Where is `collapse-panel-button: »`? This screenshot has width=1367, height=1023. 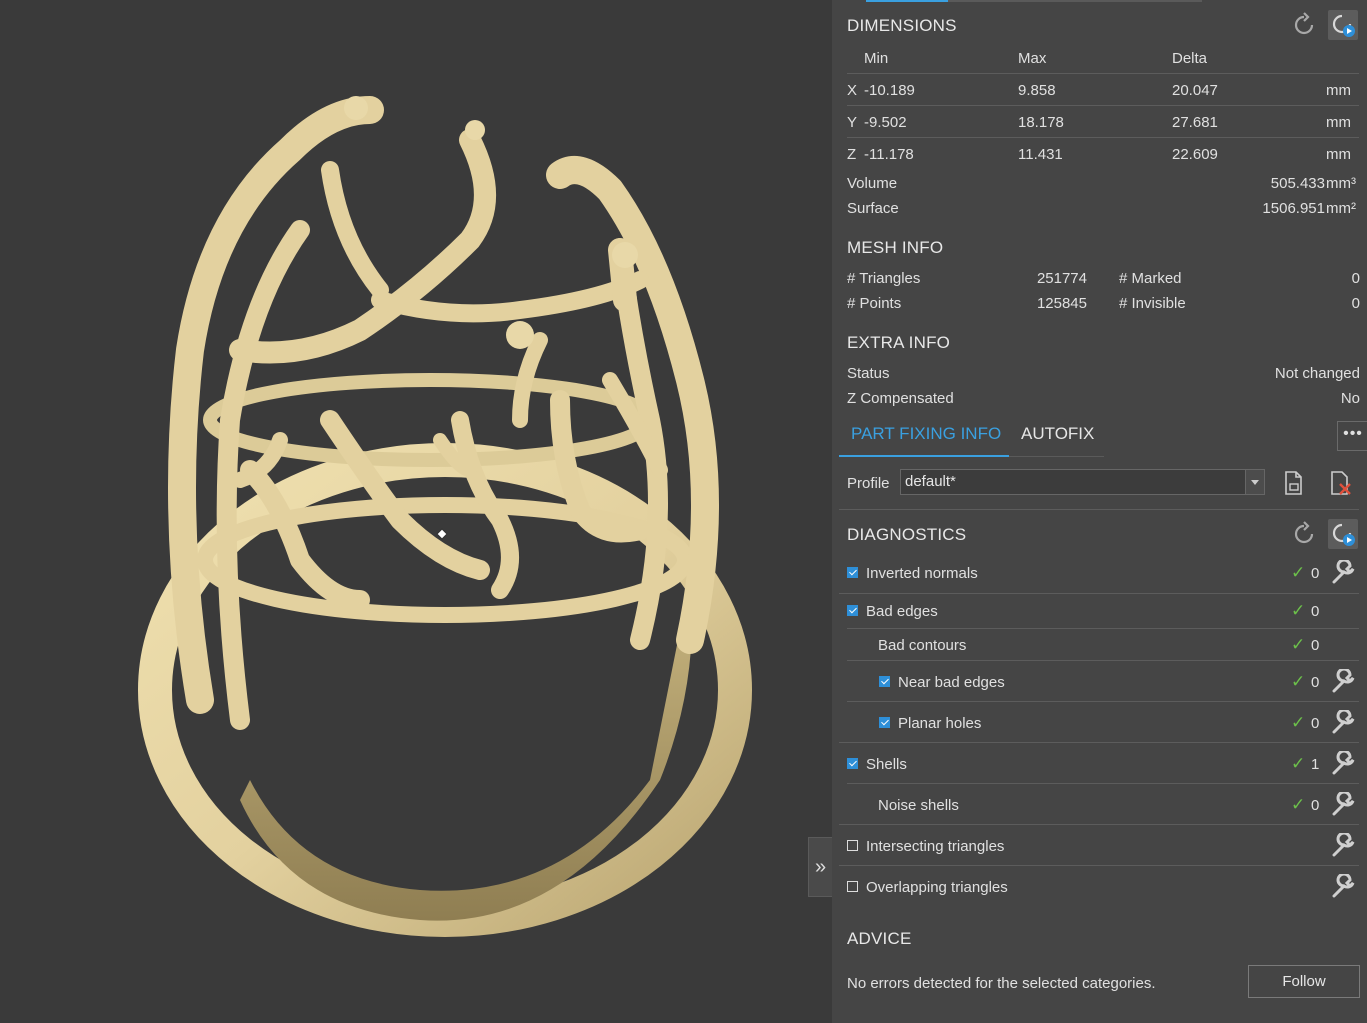
collapse-panel-button: » is located at coordinates (820, 867).